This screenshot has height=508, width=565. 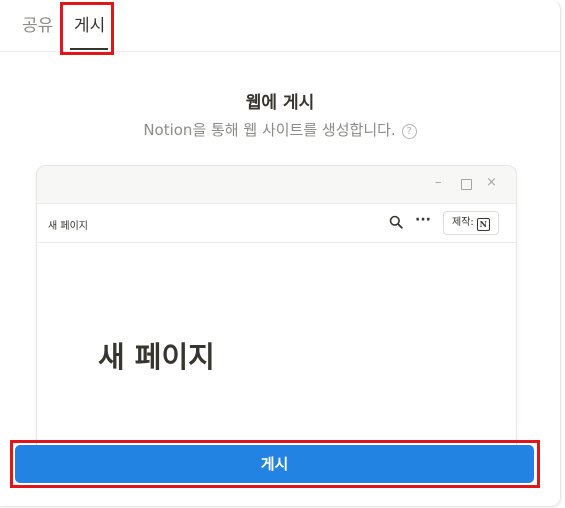 I want to click on search-icon, so click(x=396, y=222).